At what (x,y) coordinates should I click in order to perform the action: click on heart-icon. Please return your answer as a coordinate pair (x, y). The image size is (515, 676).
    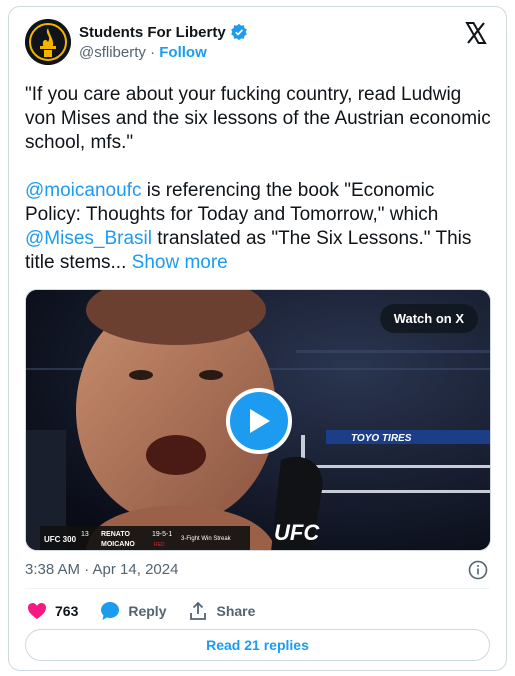
    Looking at the image, I should click on (37, 611).